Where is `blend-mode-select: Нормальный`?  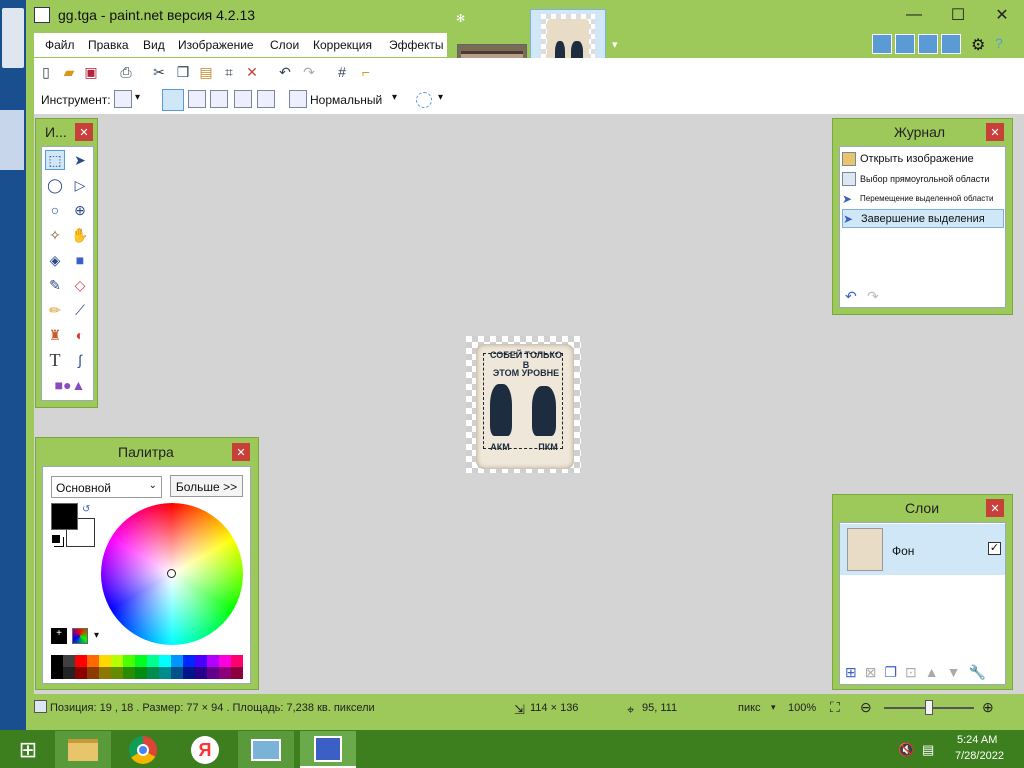
blend-mode-select: Нормальный is located at coordinates (346, 100).